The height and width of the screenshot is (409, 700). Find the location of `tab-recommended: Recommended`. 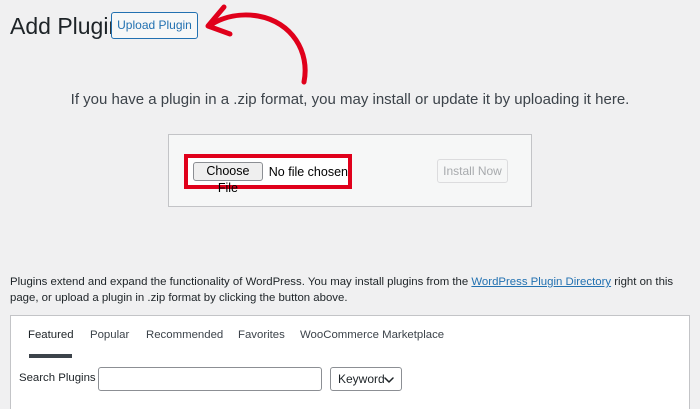

tab-recommended: Recommended is located at coordinates (184, 335).